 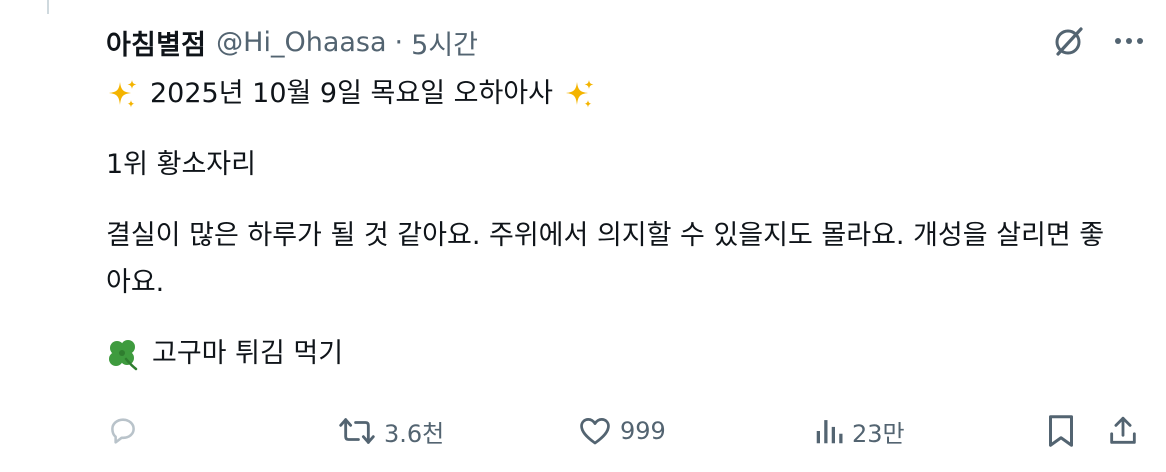 I want to click on reply-button, so click(x=127, y=431).